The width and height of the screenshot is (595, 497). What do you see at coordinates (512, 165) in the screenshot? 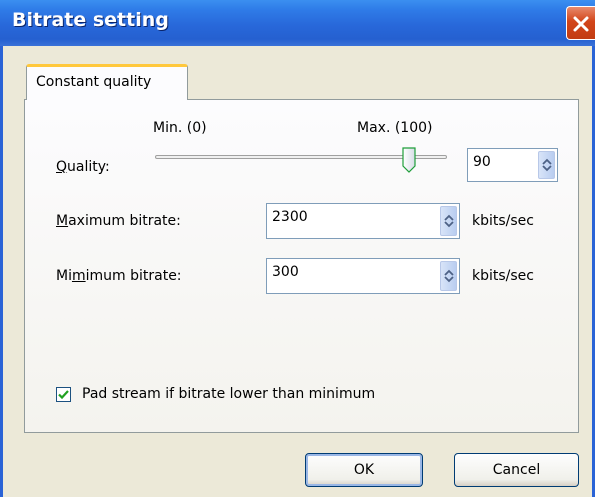
I see `quality-spinbox: 90` at bounding box center [512, 165].